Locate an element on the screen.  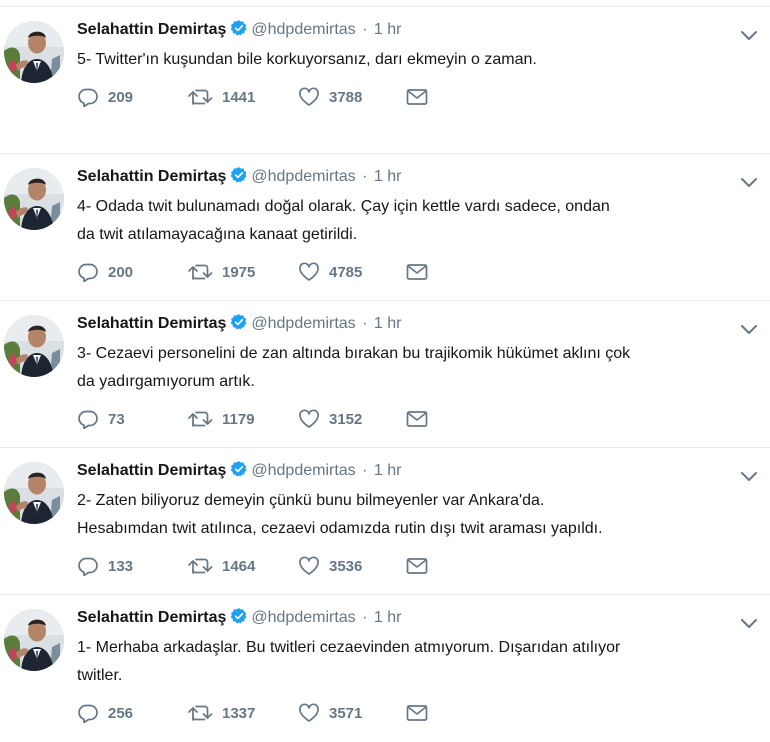
retweet-button: 1975 is located at coordinates (242, 272).